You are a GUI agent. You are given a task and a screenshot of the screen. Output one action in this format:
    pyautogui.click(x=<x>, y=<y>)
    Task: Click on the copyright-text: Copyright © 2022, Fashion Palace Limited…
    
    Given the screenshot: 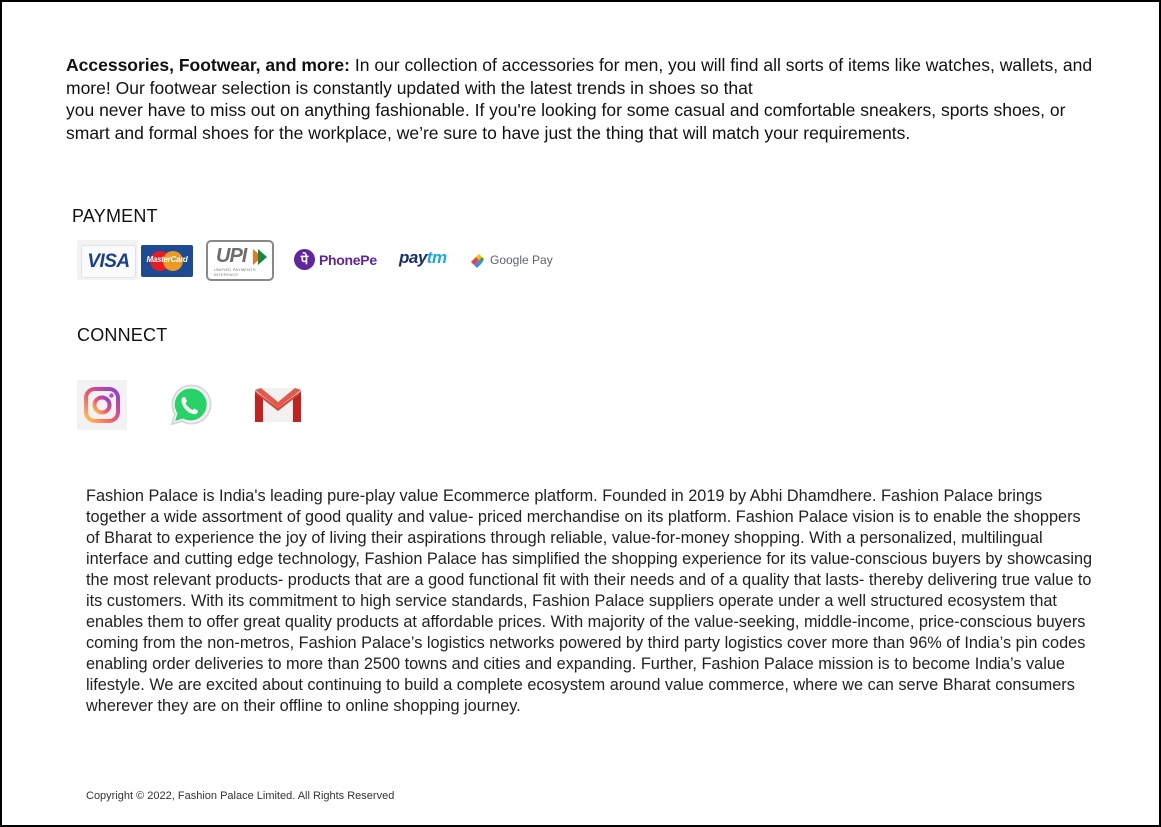 What is the action you would take?
    pyautogui.click(x=240, y=796)
    